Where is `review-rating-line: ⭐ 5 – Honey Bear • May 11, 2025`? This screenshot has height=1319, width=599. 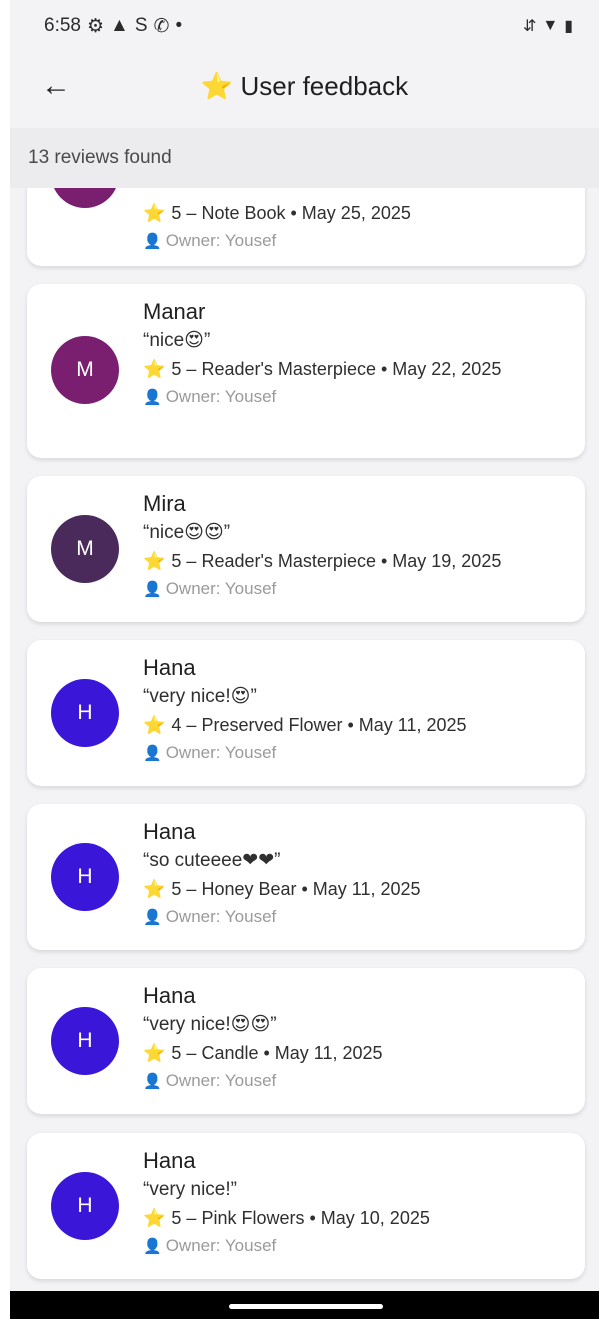 review-rating-line: ⭐ 5 – Honey Bear • May 11, 2025 is located at coordinates (282, 889).